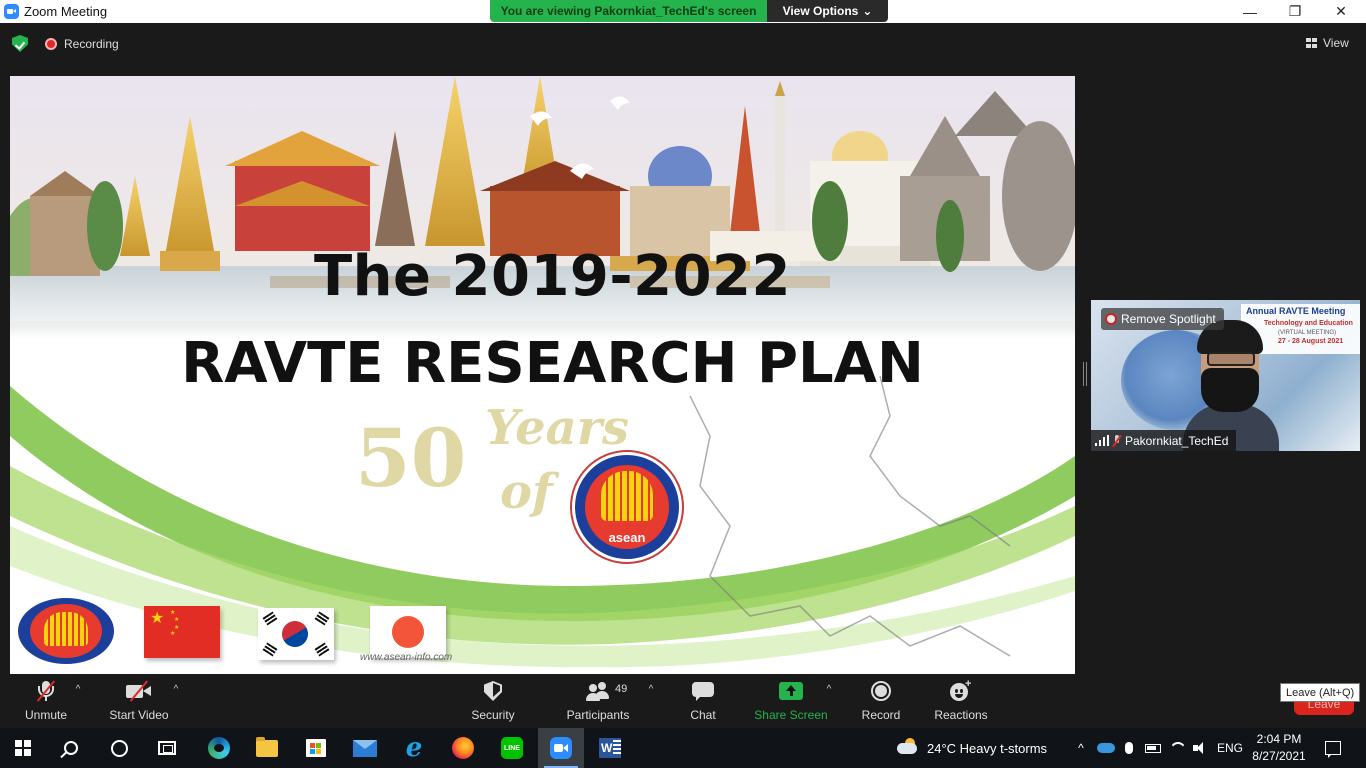 The height and width of the screenshot is (768, 1366). I want to click on remove-spotlight-button: Remove Spotlight, so click(1162, 319).